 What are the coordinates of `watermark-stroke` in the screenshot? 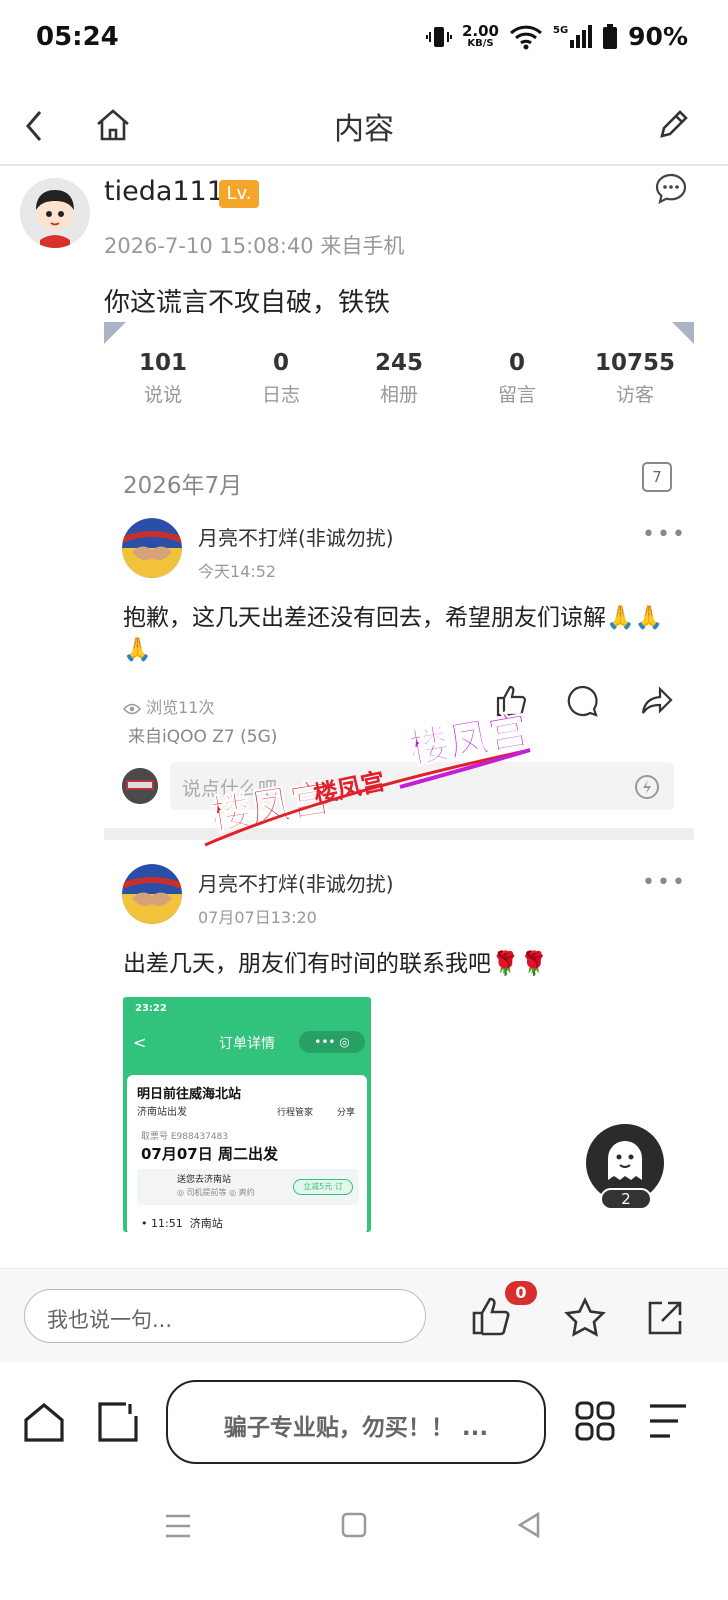 It's located at (367, 797).